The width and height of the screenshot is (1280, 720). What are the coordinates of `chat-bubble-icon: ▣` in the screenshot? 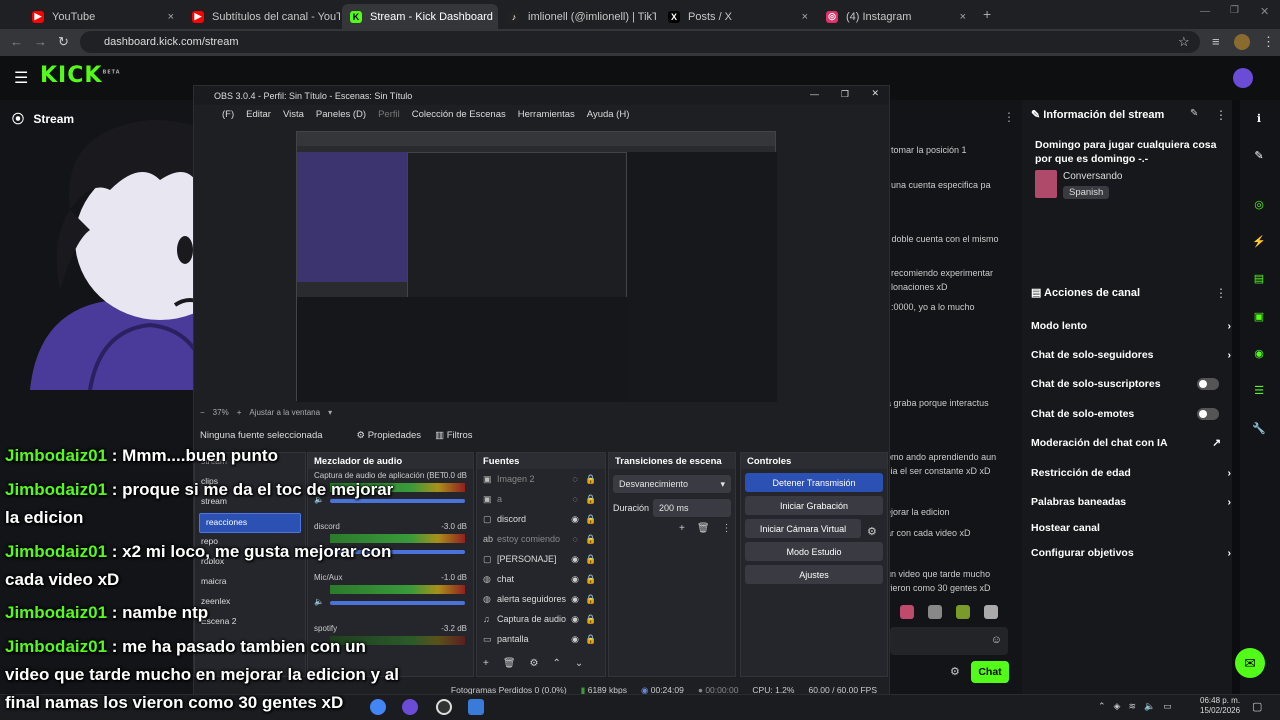 It's located at (1259, 316).